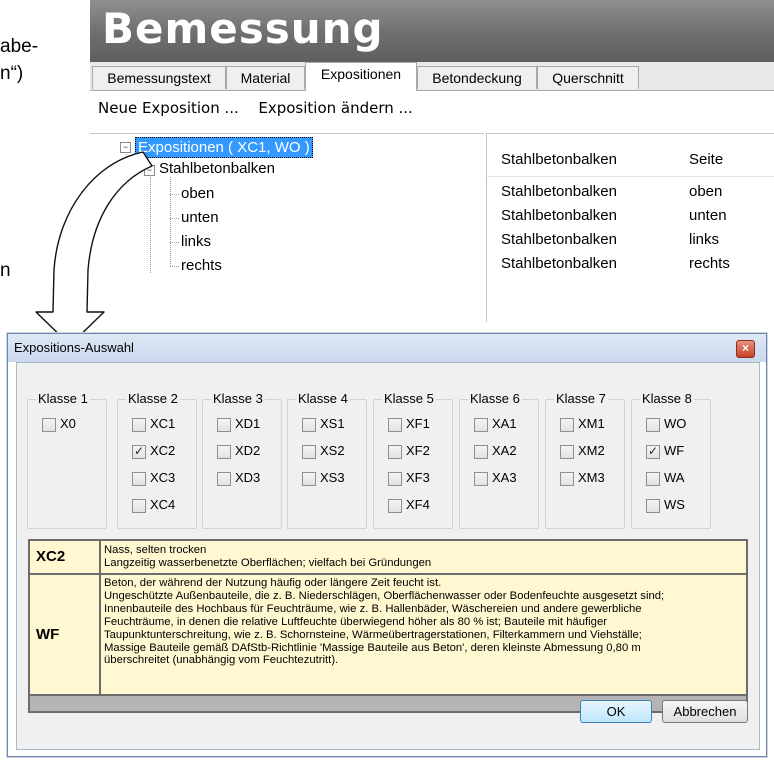 Image resolution: width=774 pixels, height=760 pixels. I want to click on checkbox-xs1, so click(309, 425).